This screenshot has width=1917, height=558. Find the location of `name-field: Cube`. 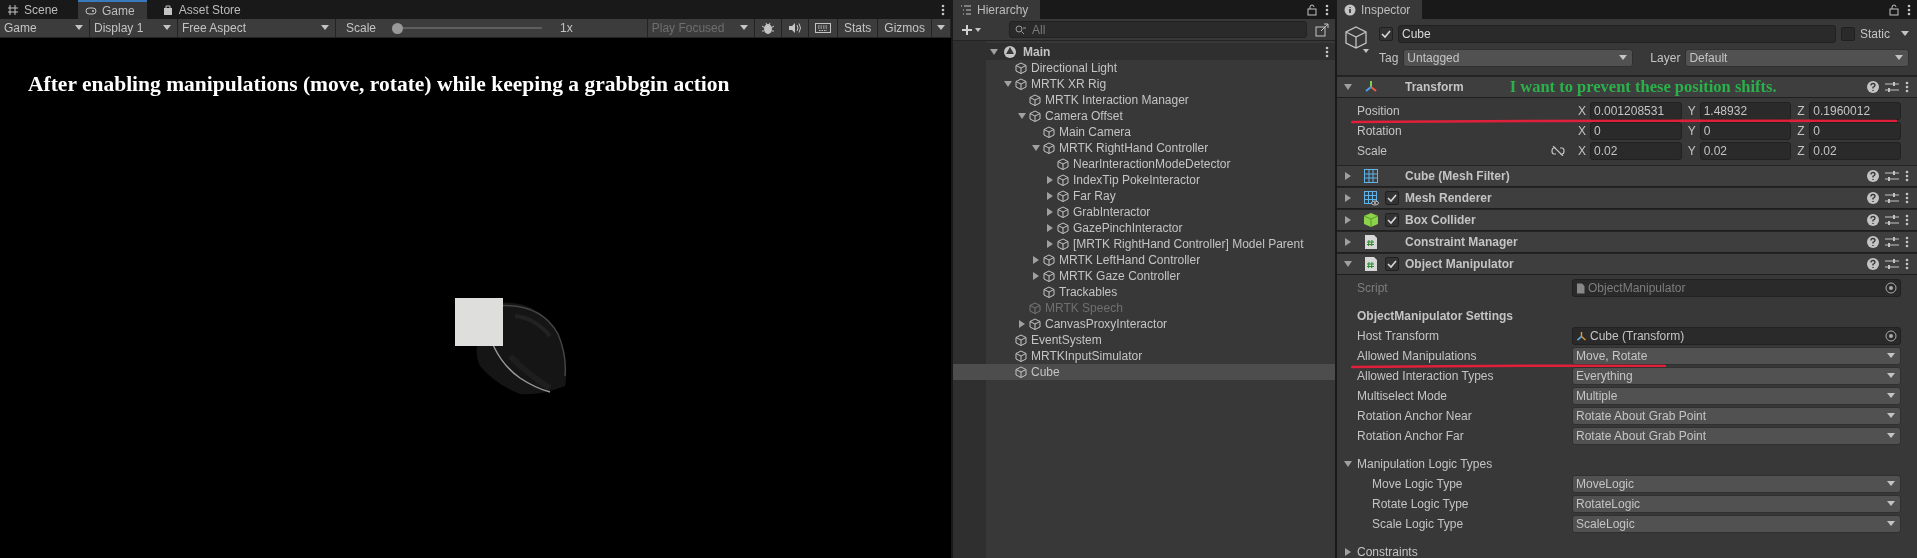

name-field: Cube is located at coordinates (1617, 34).